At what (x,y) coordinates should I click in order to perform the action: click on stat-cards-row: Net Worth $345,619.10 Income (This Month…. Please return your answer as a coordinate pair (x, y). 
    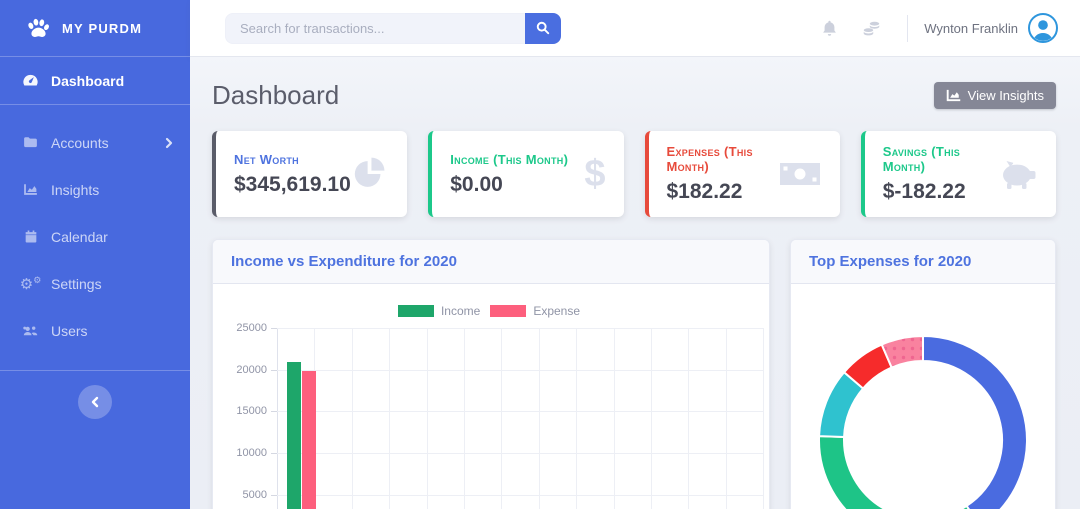
    Looking at the image, I should click on (634, 174).